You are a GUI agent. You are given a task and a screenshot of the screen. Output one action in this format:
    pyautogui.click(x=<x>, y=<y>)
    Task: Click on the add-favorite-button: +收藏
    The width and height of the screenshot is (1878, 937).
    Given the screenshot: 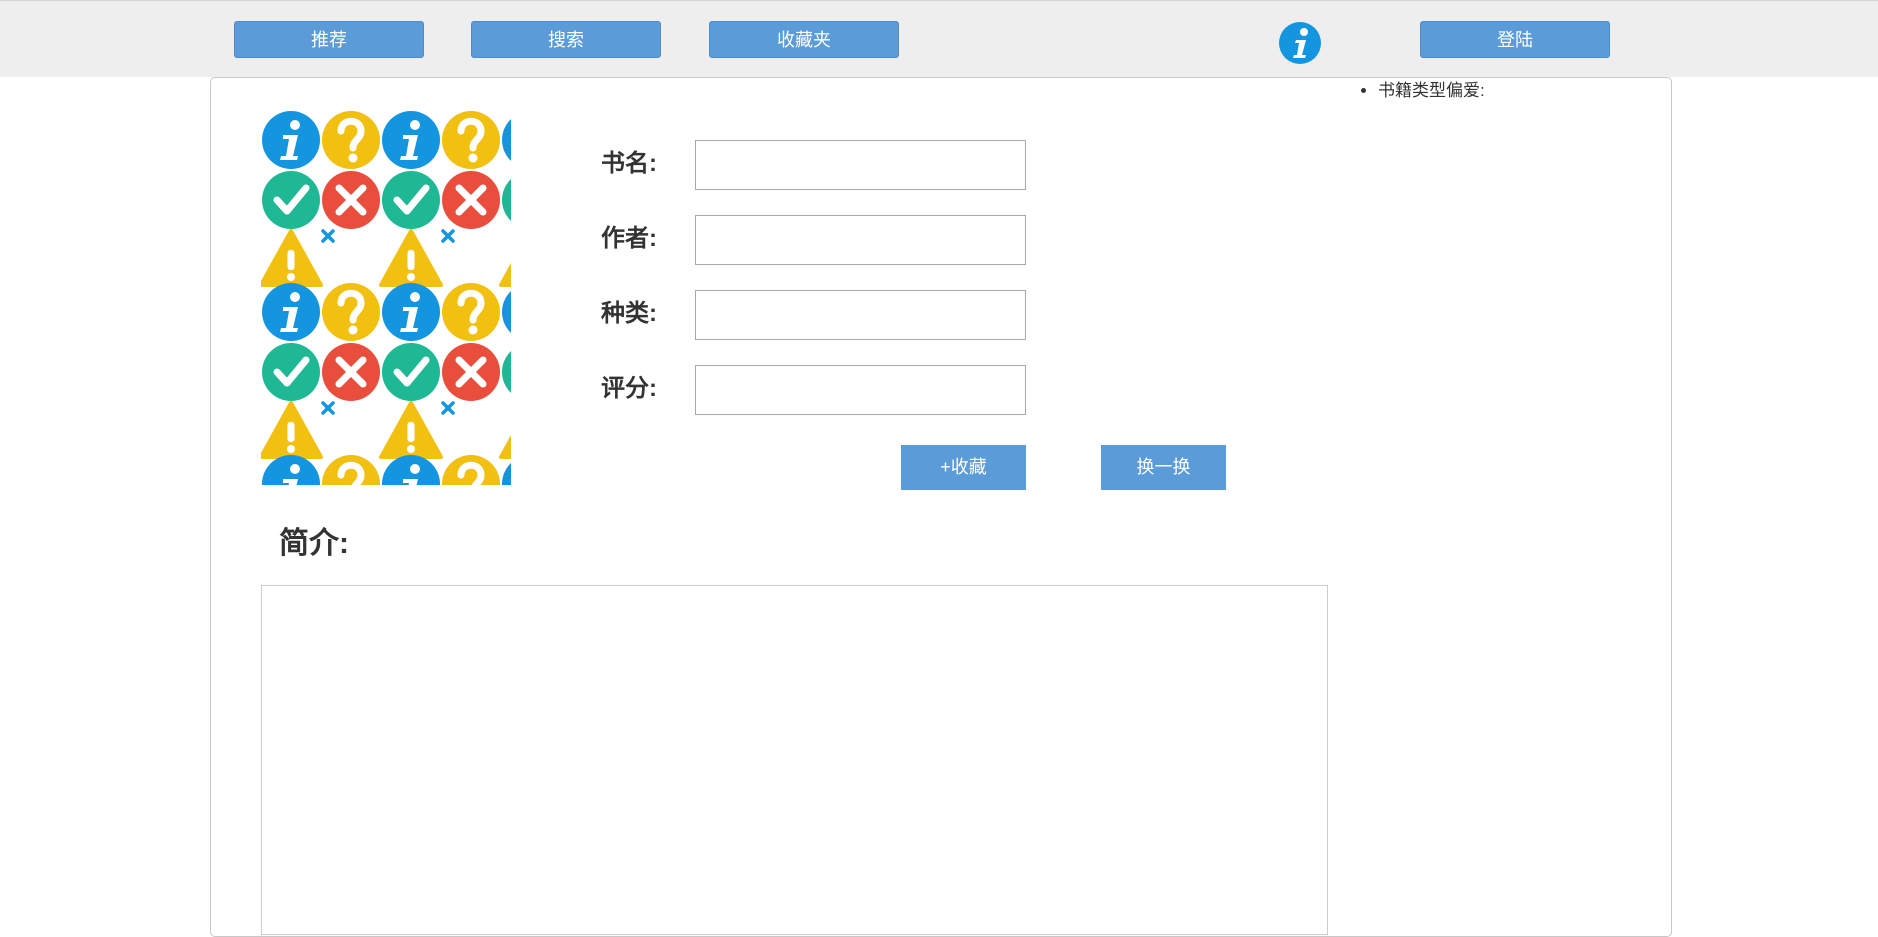 What is the action you would take?
    pyautogui.click(x=963, y=467)
    